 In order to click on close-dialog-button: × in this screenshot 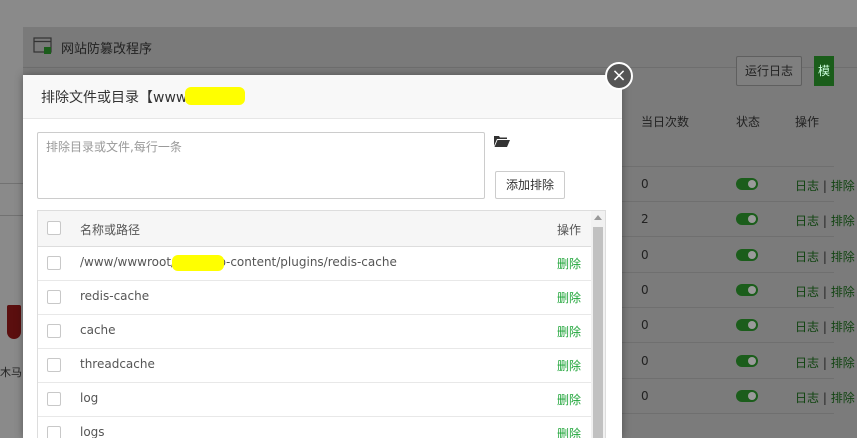, I will do `click(619, 76)`.